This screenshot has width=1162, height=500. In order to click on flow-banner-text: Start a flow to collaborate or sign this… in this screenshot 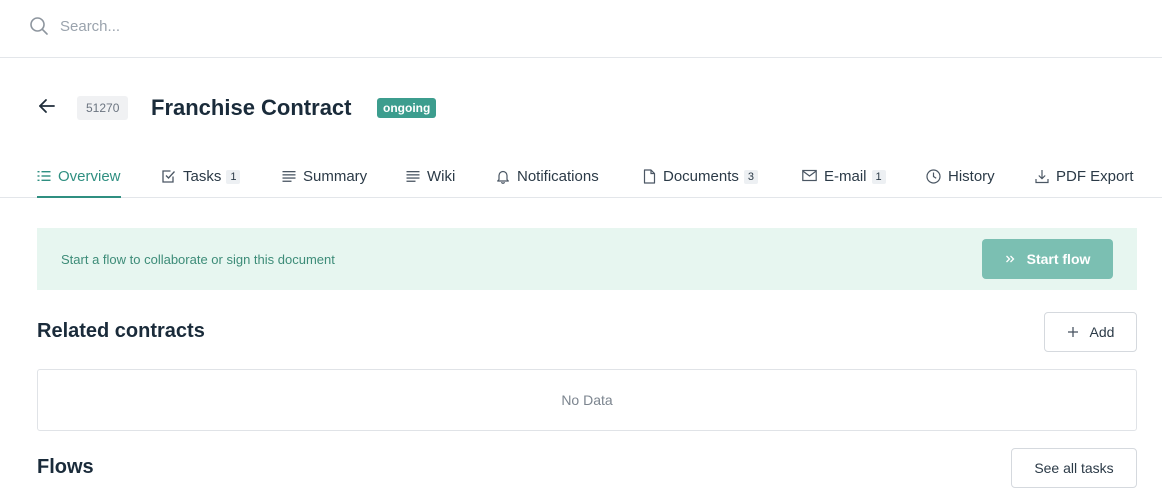, I will do `click(198, 259)`.